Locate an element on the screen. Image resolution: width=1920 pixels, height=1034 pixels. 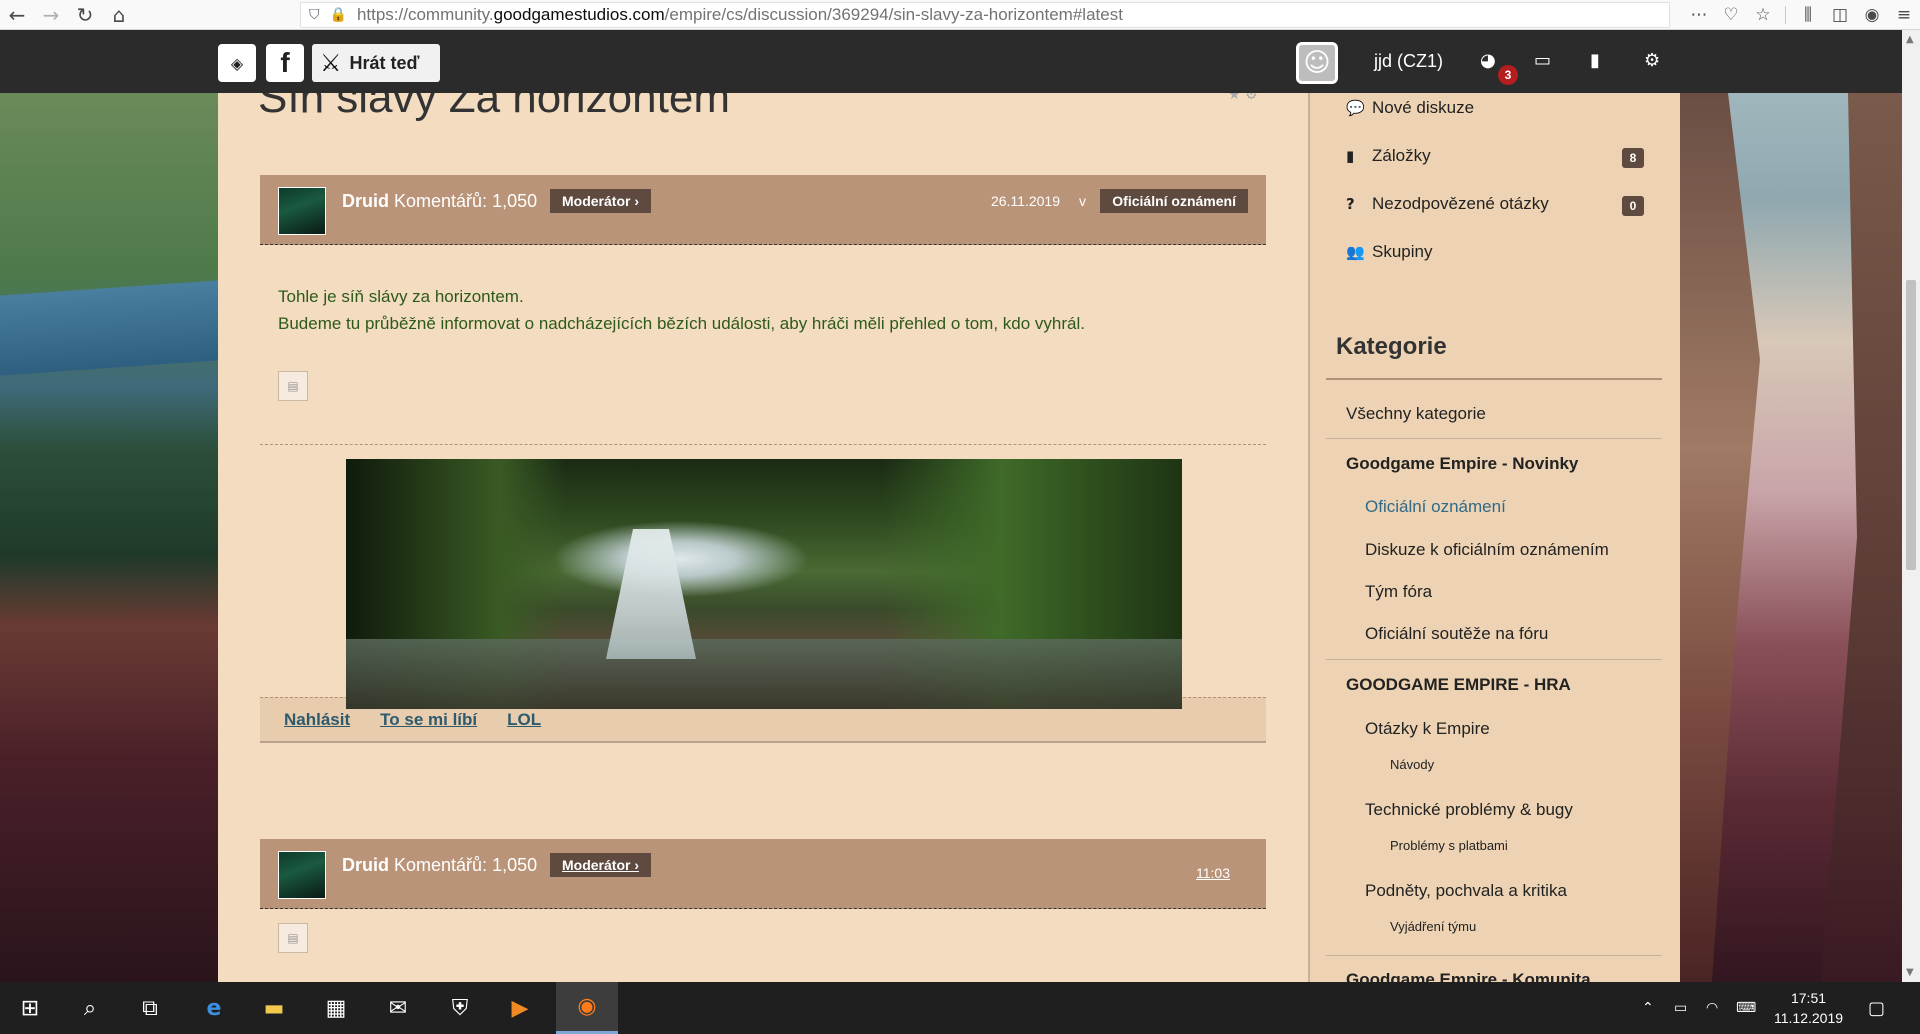
back-icon: ← is located at coordinates (17, 15).